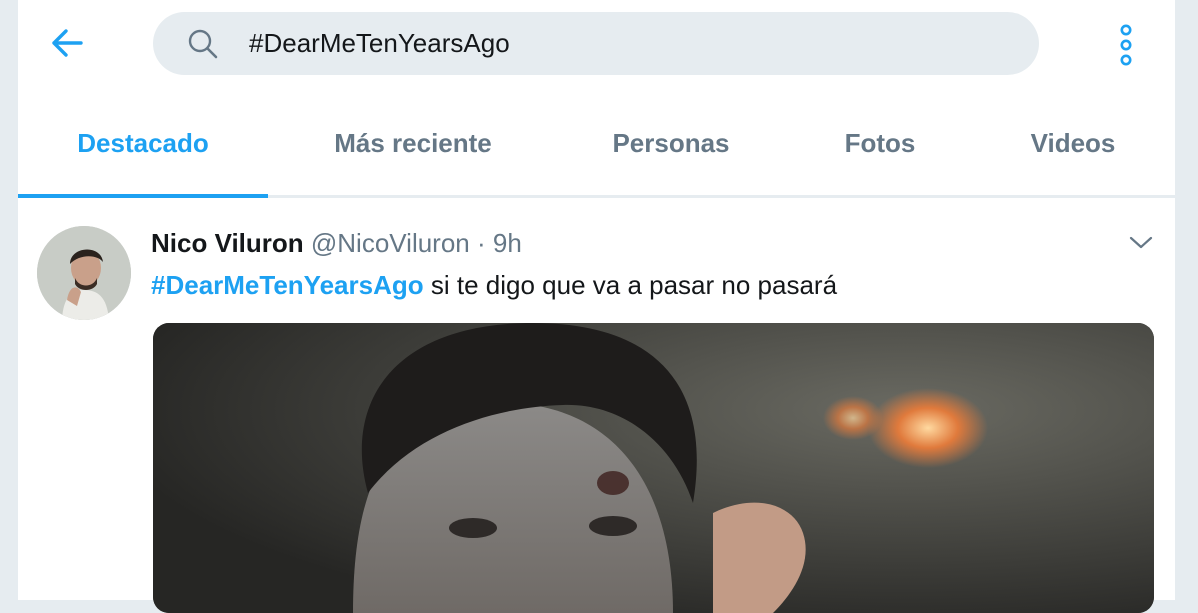 This screenshot has width=1198, height=613. What do you see at coordinates (1073, 143) in the screenshot?
I see `tab-videos: Videos` at bounding box center [1073, 143].